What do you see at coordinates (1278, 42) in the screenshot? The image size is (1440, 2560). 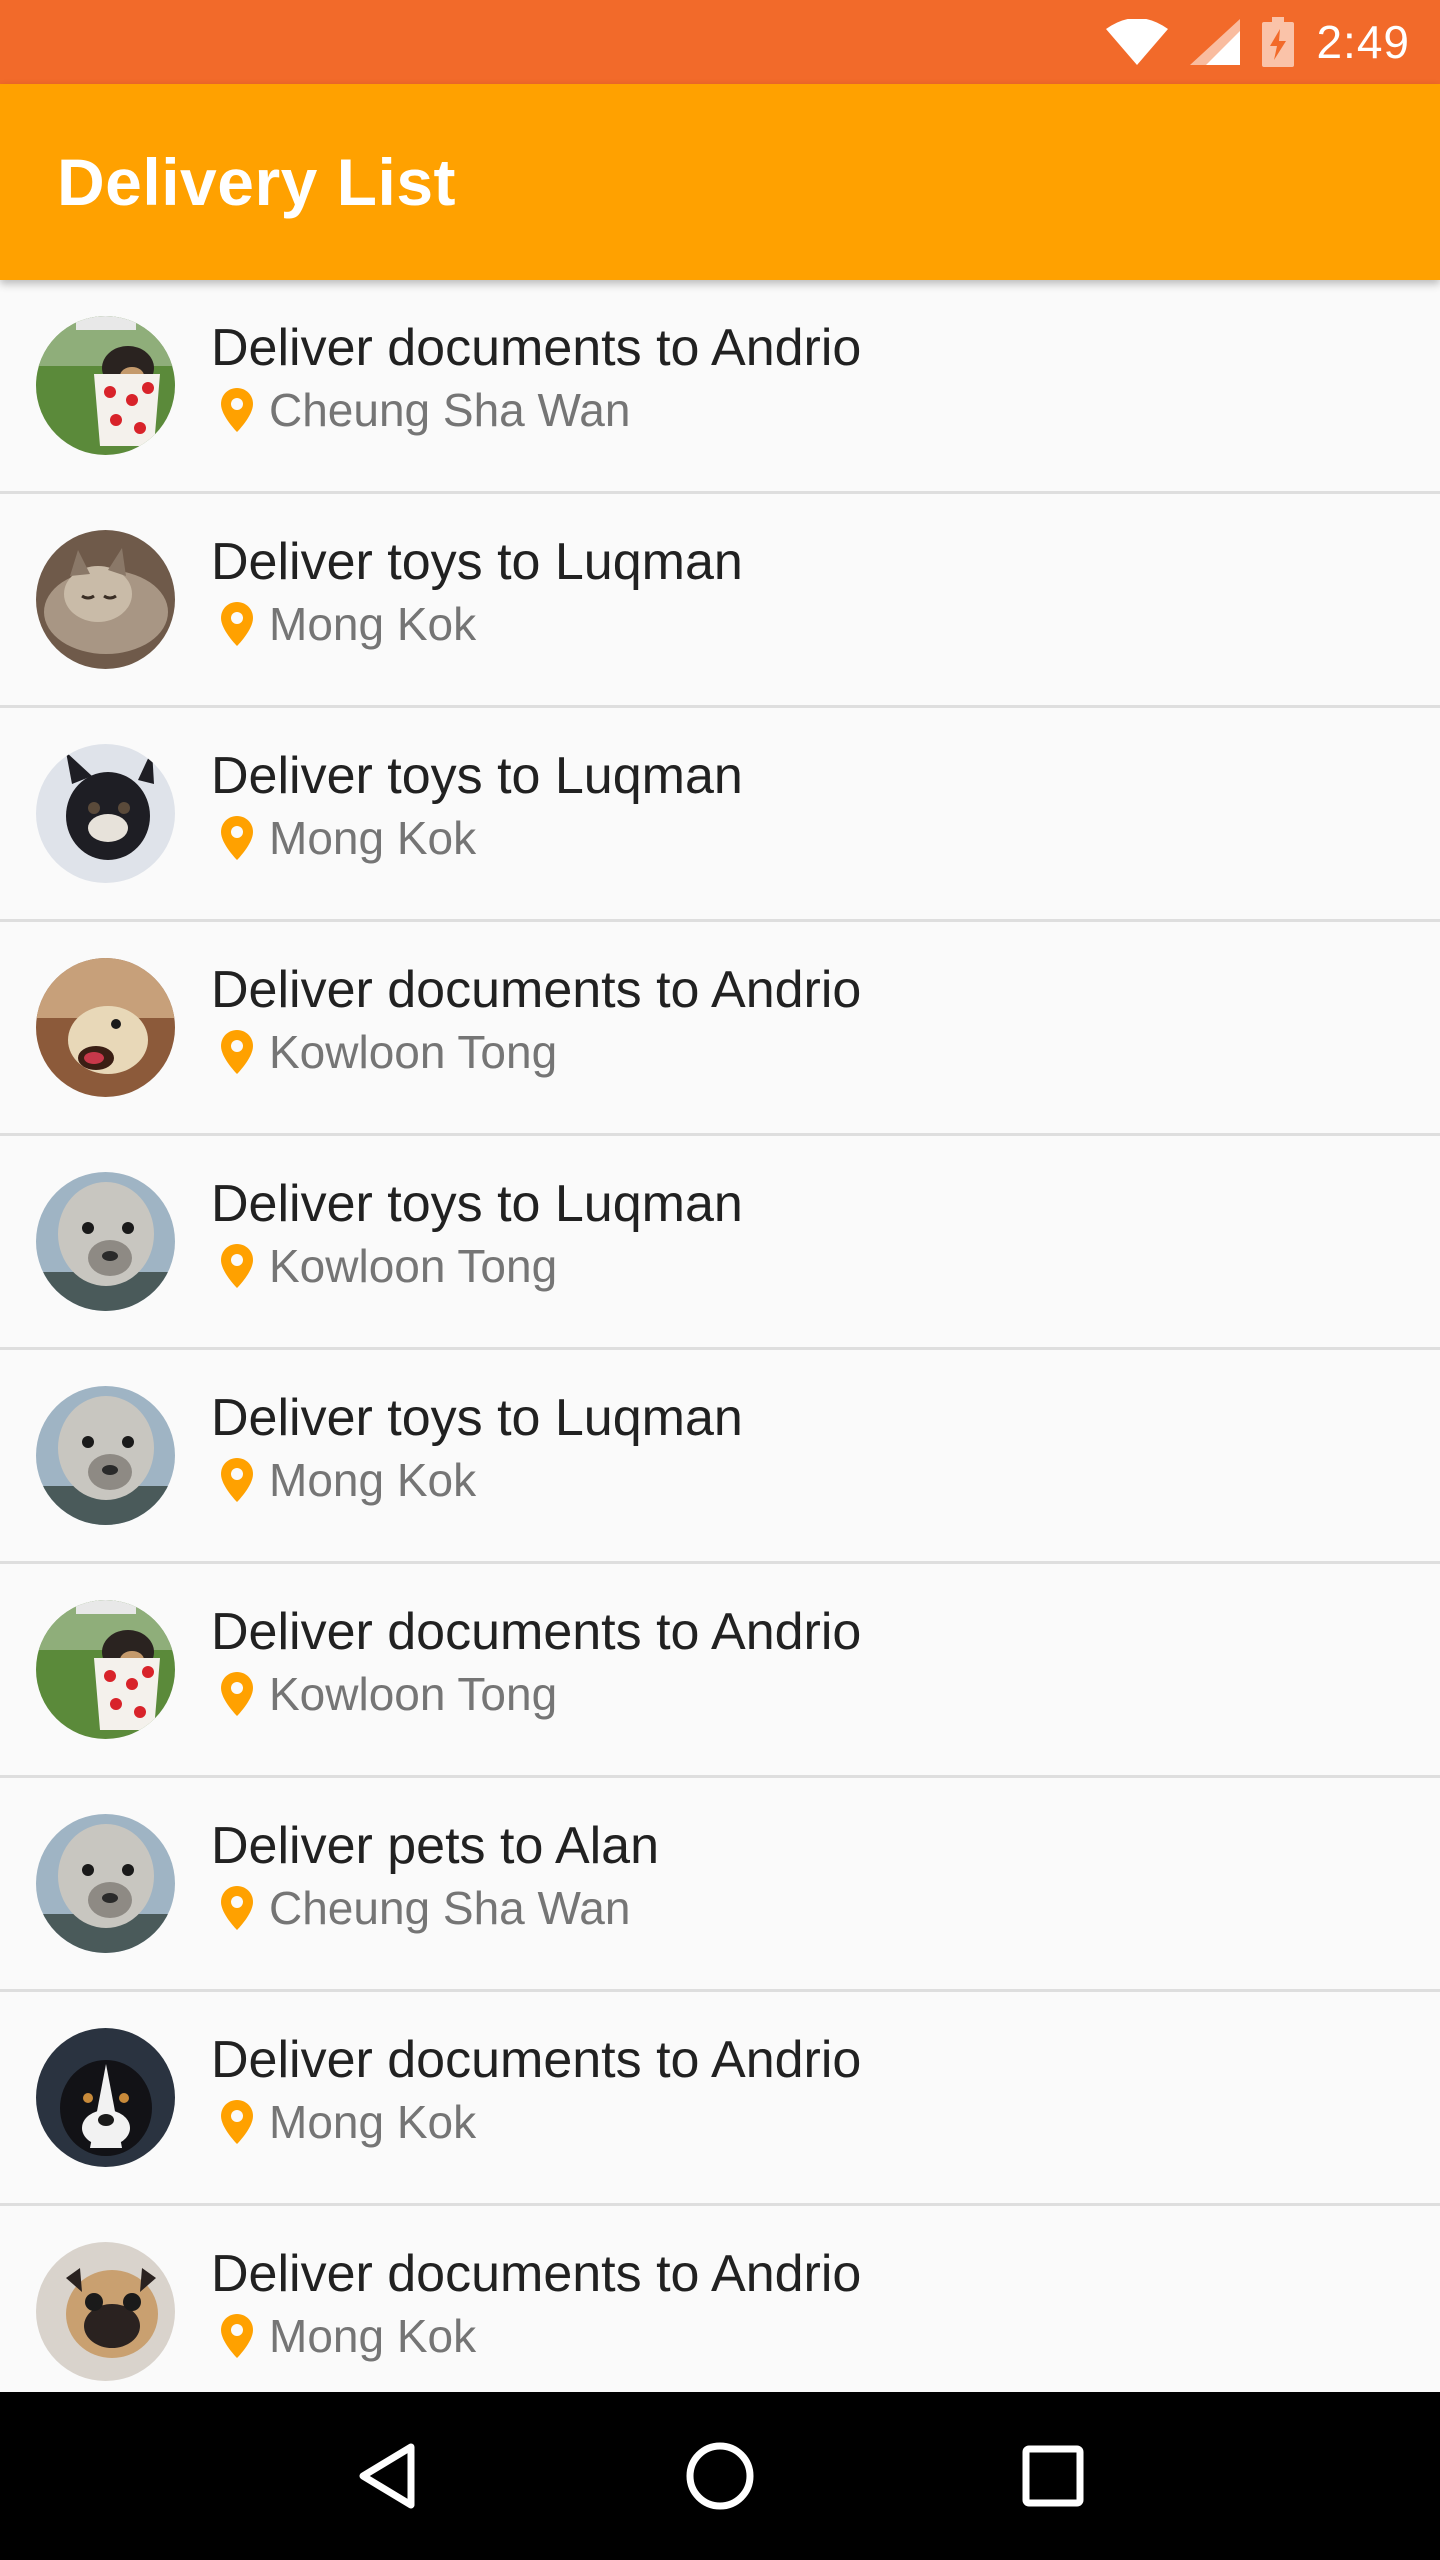 I see `battery-charging-icon` at bounding box center [1278, 42].